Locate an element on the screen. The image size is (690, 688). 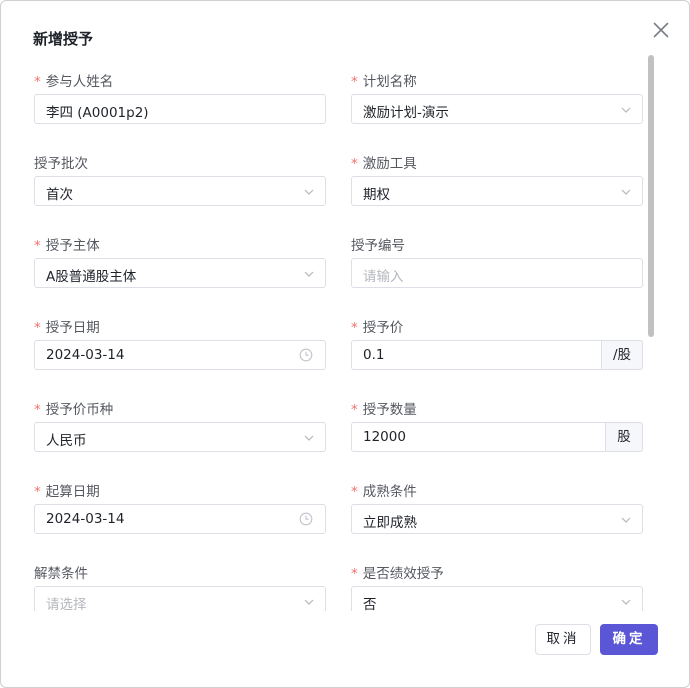
currency-label: 授予价币种 is located at coordinates (79, 410).